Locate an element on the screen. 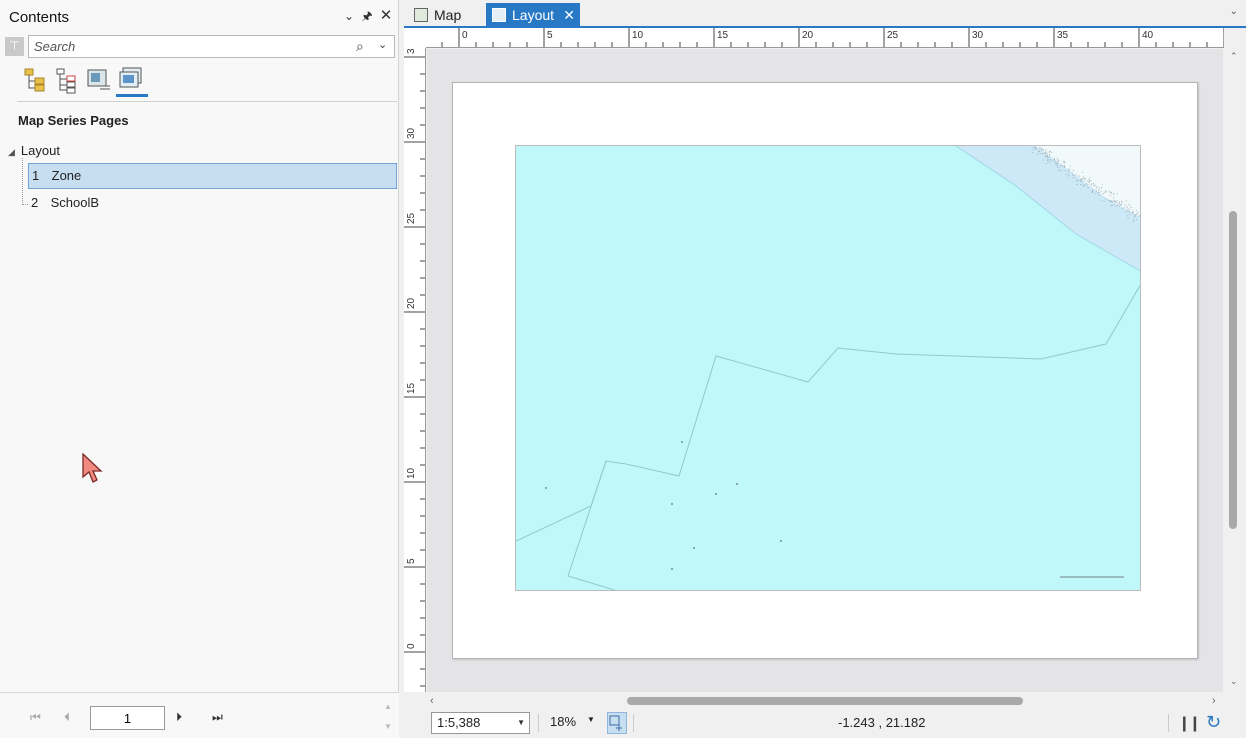 This screenshot has height=738, width=1246. document-tabbar: Map Layout ✕ ⌄ is located at coordinates (825, 14).